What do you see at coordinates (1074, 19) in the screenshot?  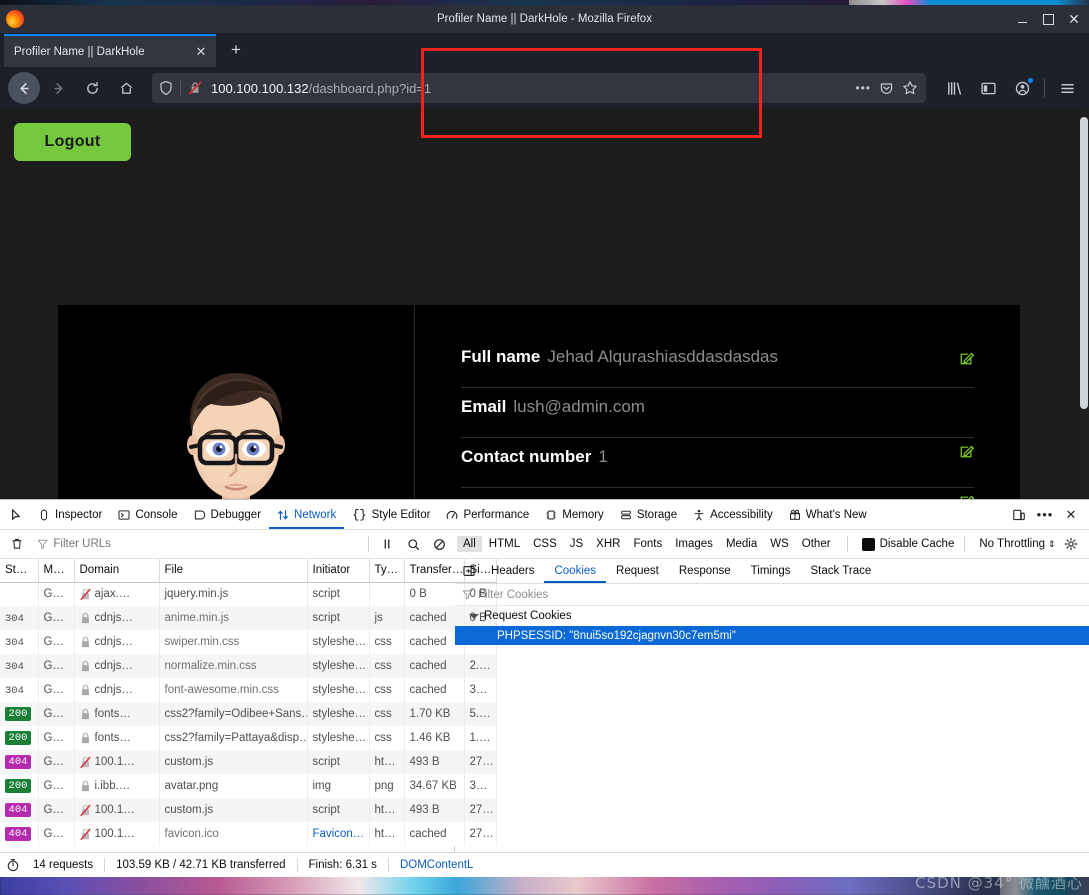 I see `close-window-button: ✕` at bounding box center [1074, 19].